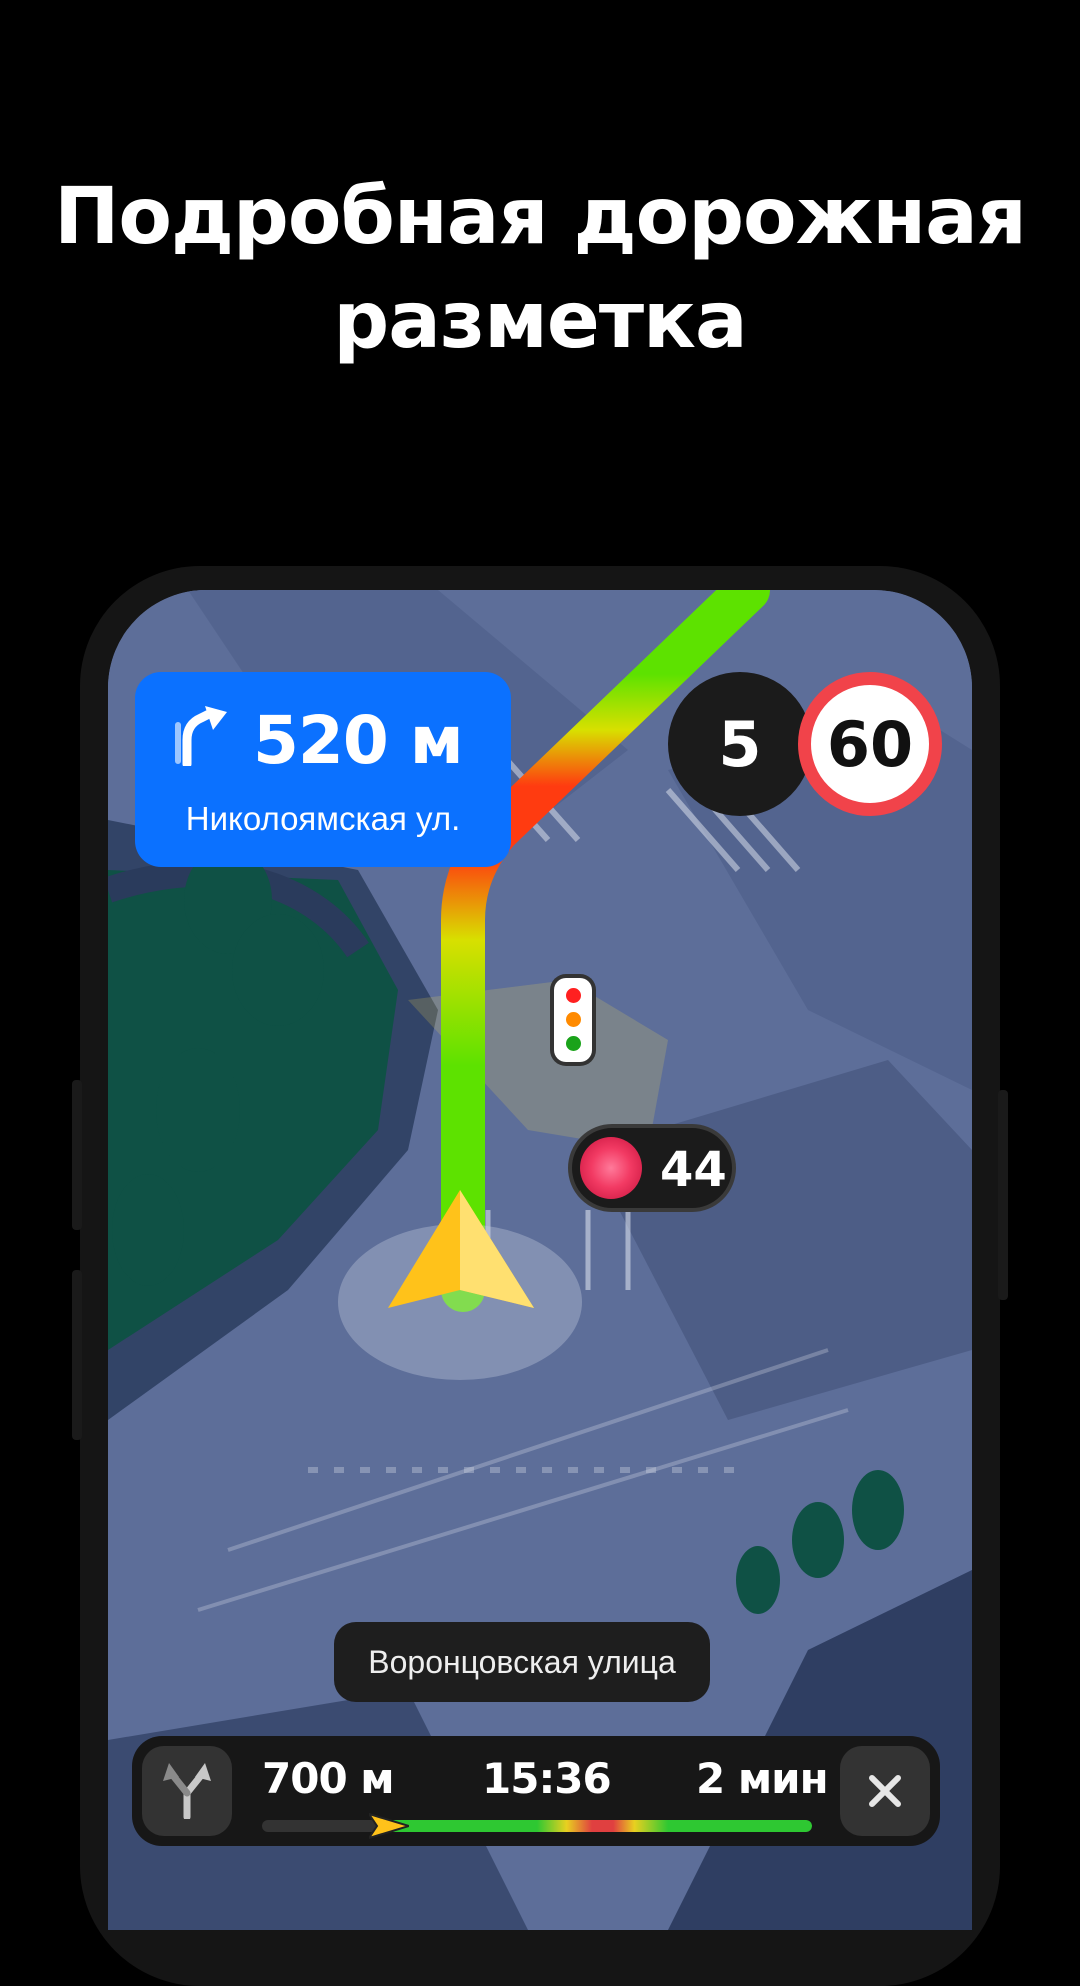 The height and width of the screenshot is (1986, 1080). Describe the element at coordinates (693, 1170) in the screenshot. I see `countdown-value: 44` at that location.